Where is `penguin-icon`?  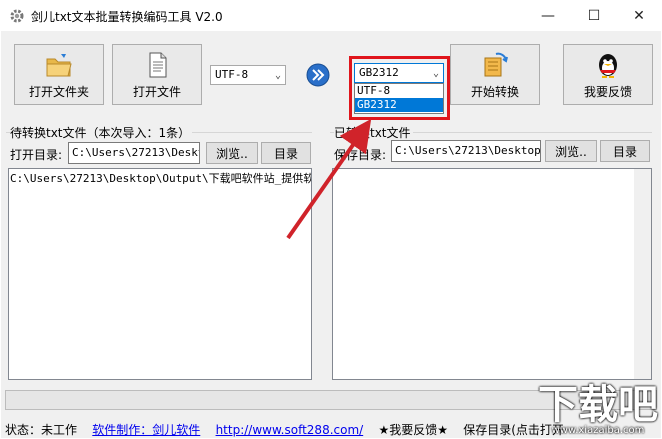 penguin-icon is located at coordinates (608, 66).